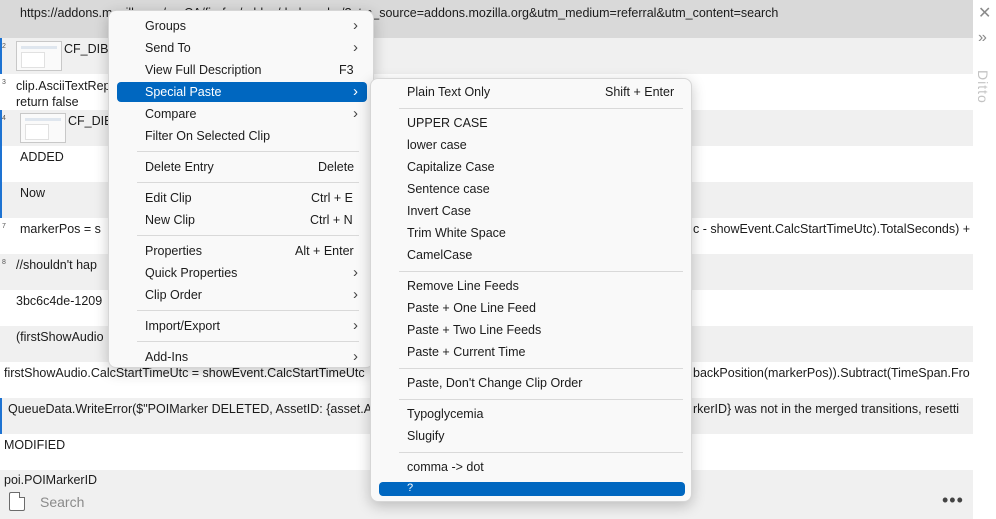 The image size is (996, 519). I want to click on row-number: 3, so click(4, 82).